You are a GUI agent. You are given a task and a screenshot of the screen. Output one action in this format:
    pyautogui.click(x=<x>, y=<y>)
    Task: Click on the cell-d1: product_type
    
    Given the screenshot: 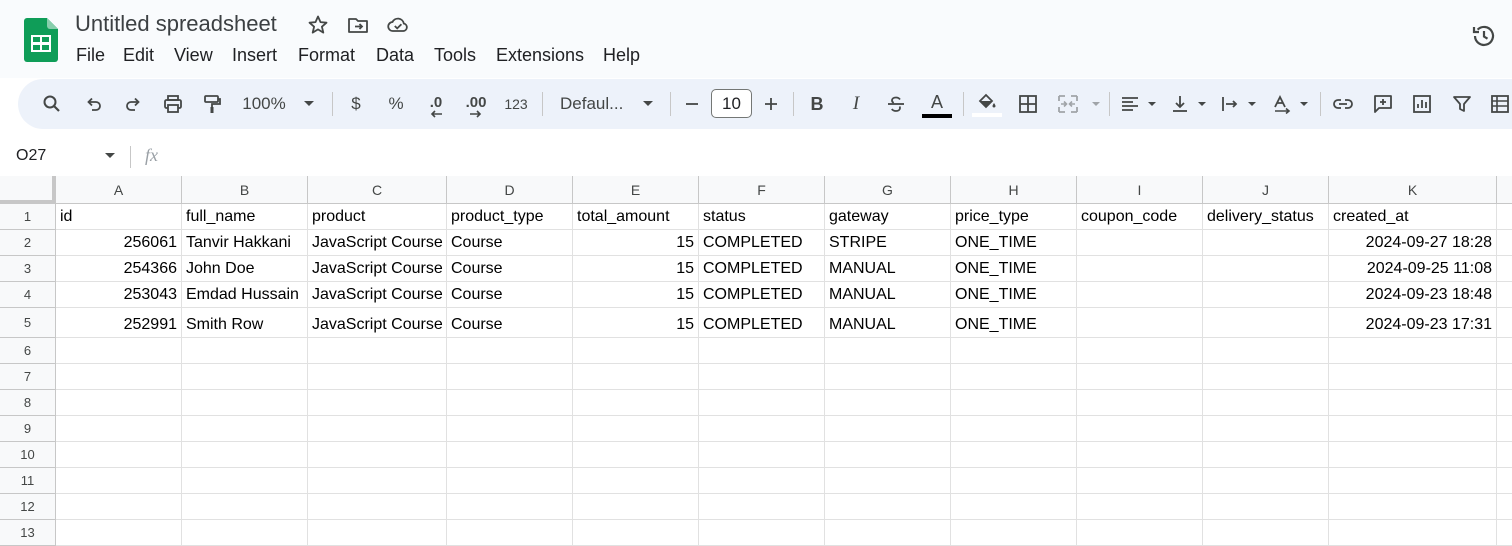 What is the action you would take?
    pyautogui.click(x=510, y=217)
    